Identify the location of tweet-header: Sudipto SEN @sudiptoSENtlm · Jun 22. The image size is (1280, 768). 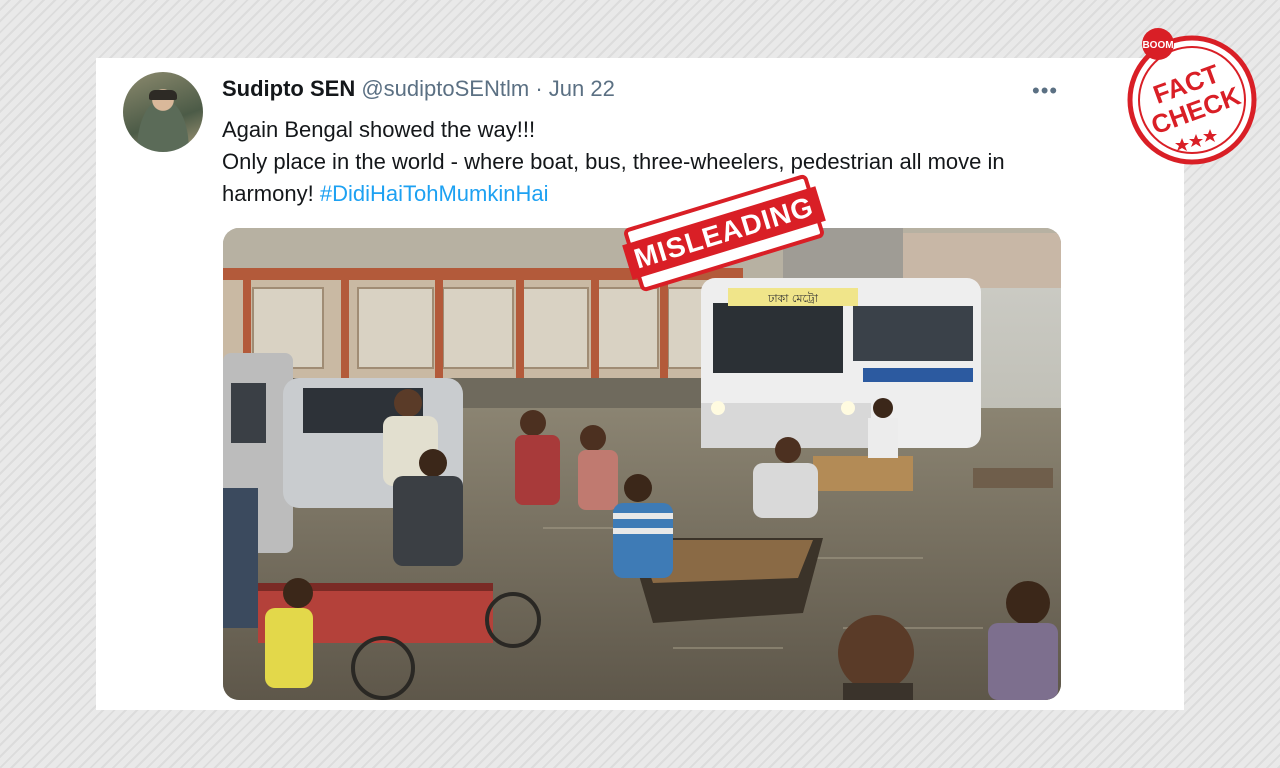
(418, 89).